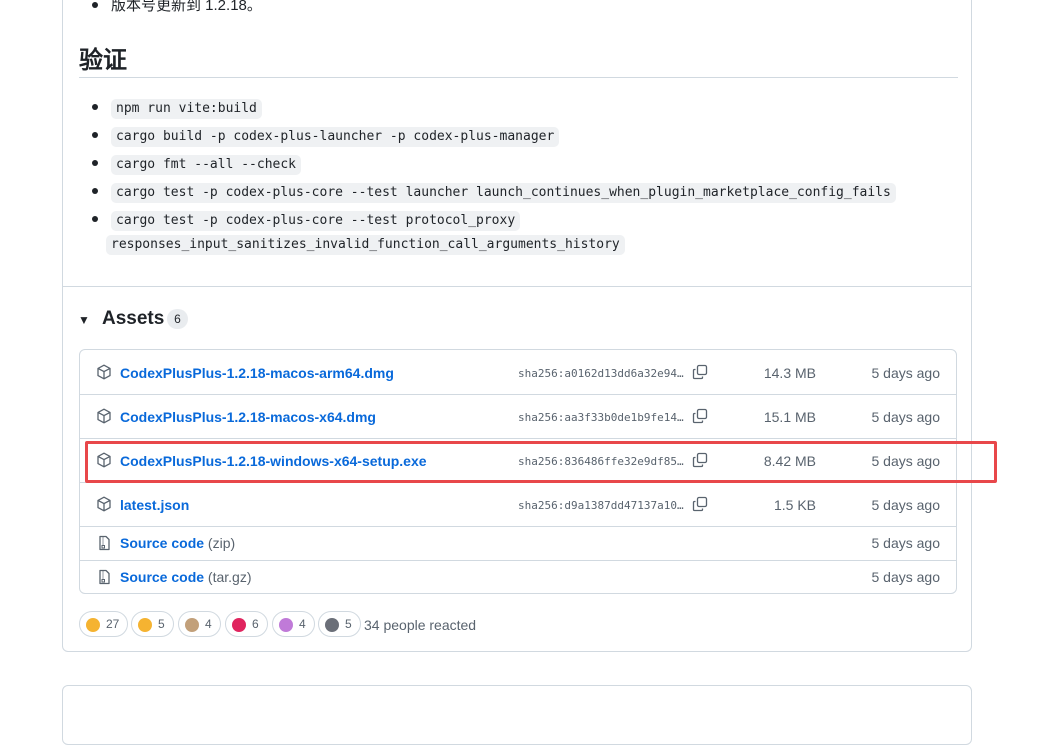 The height and width of the screenshot is (745, 1043). Describe the element at coordinates (541, 462) in the screenshot. I see `highlight-box` at that location.